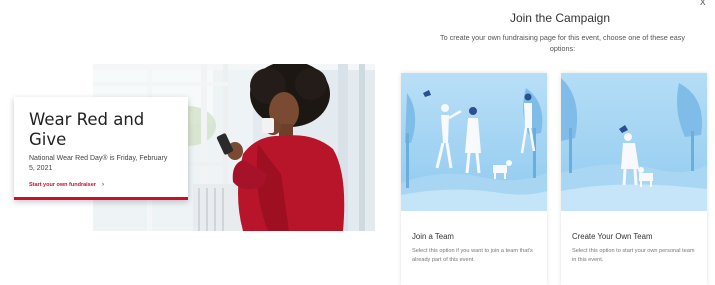  I want to click on campaign-title: Join the Campaign, so click(560, 18).